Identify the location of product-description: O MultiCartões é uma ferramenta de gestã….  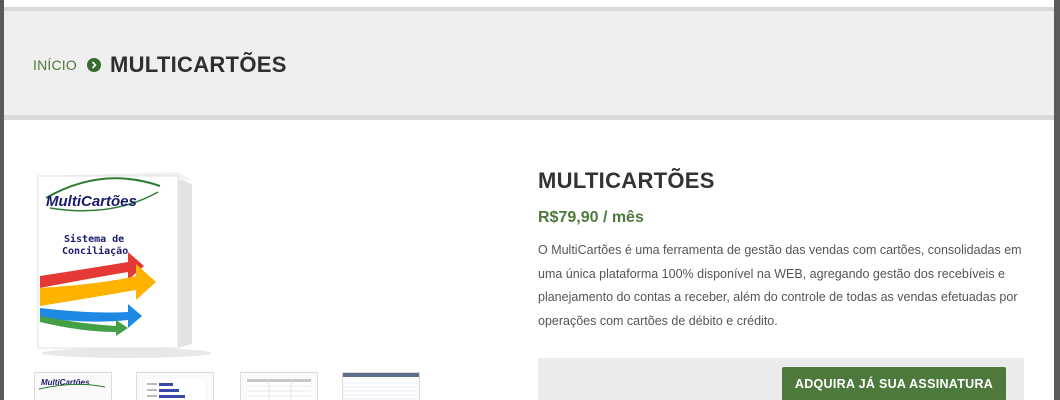
(780, 285).